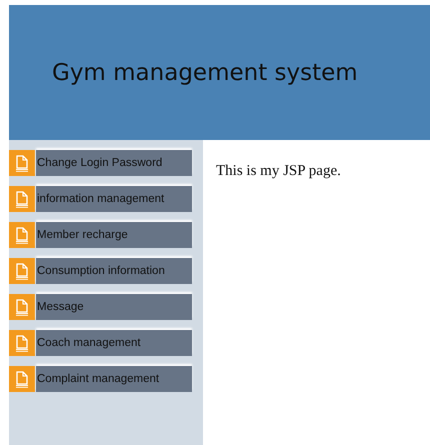 Image resolution: width=430 pixels, height=445 pixels. What do you see at coordinates (205, 73) in the screenshot?
I see `app-title: Gym management system` at bounding box center [205, 73].